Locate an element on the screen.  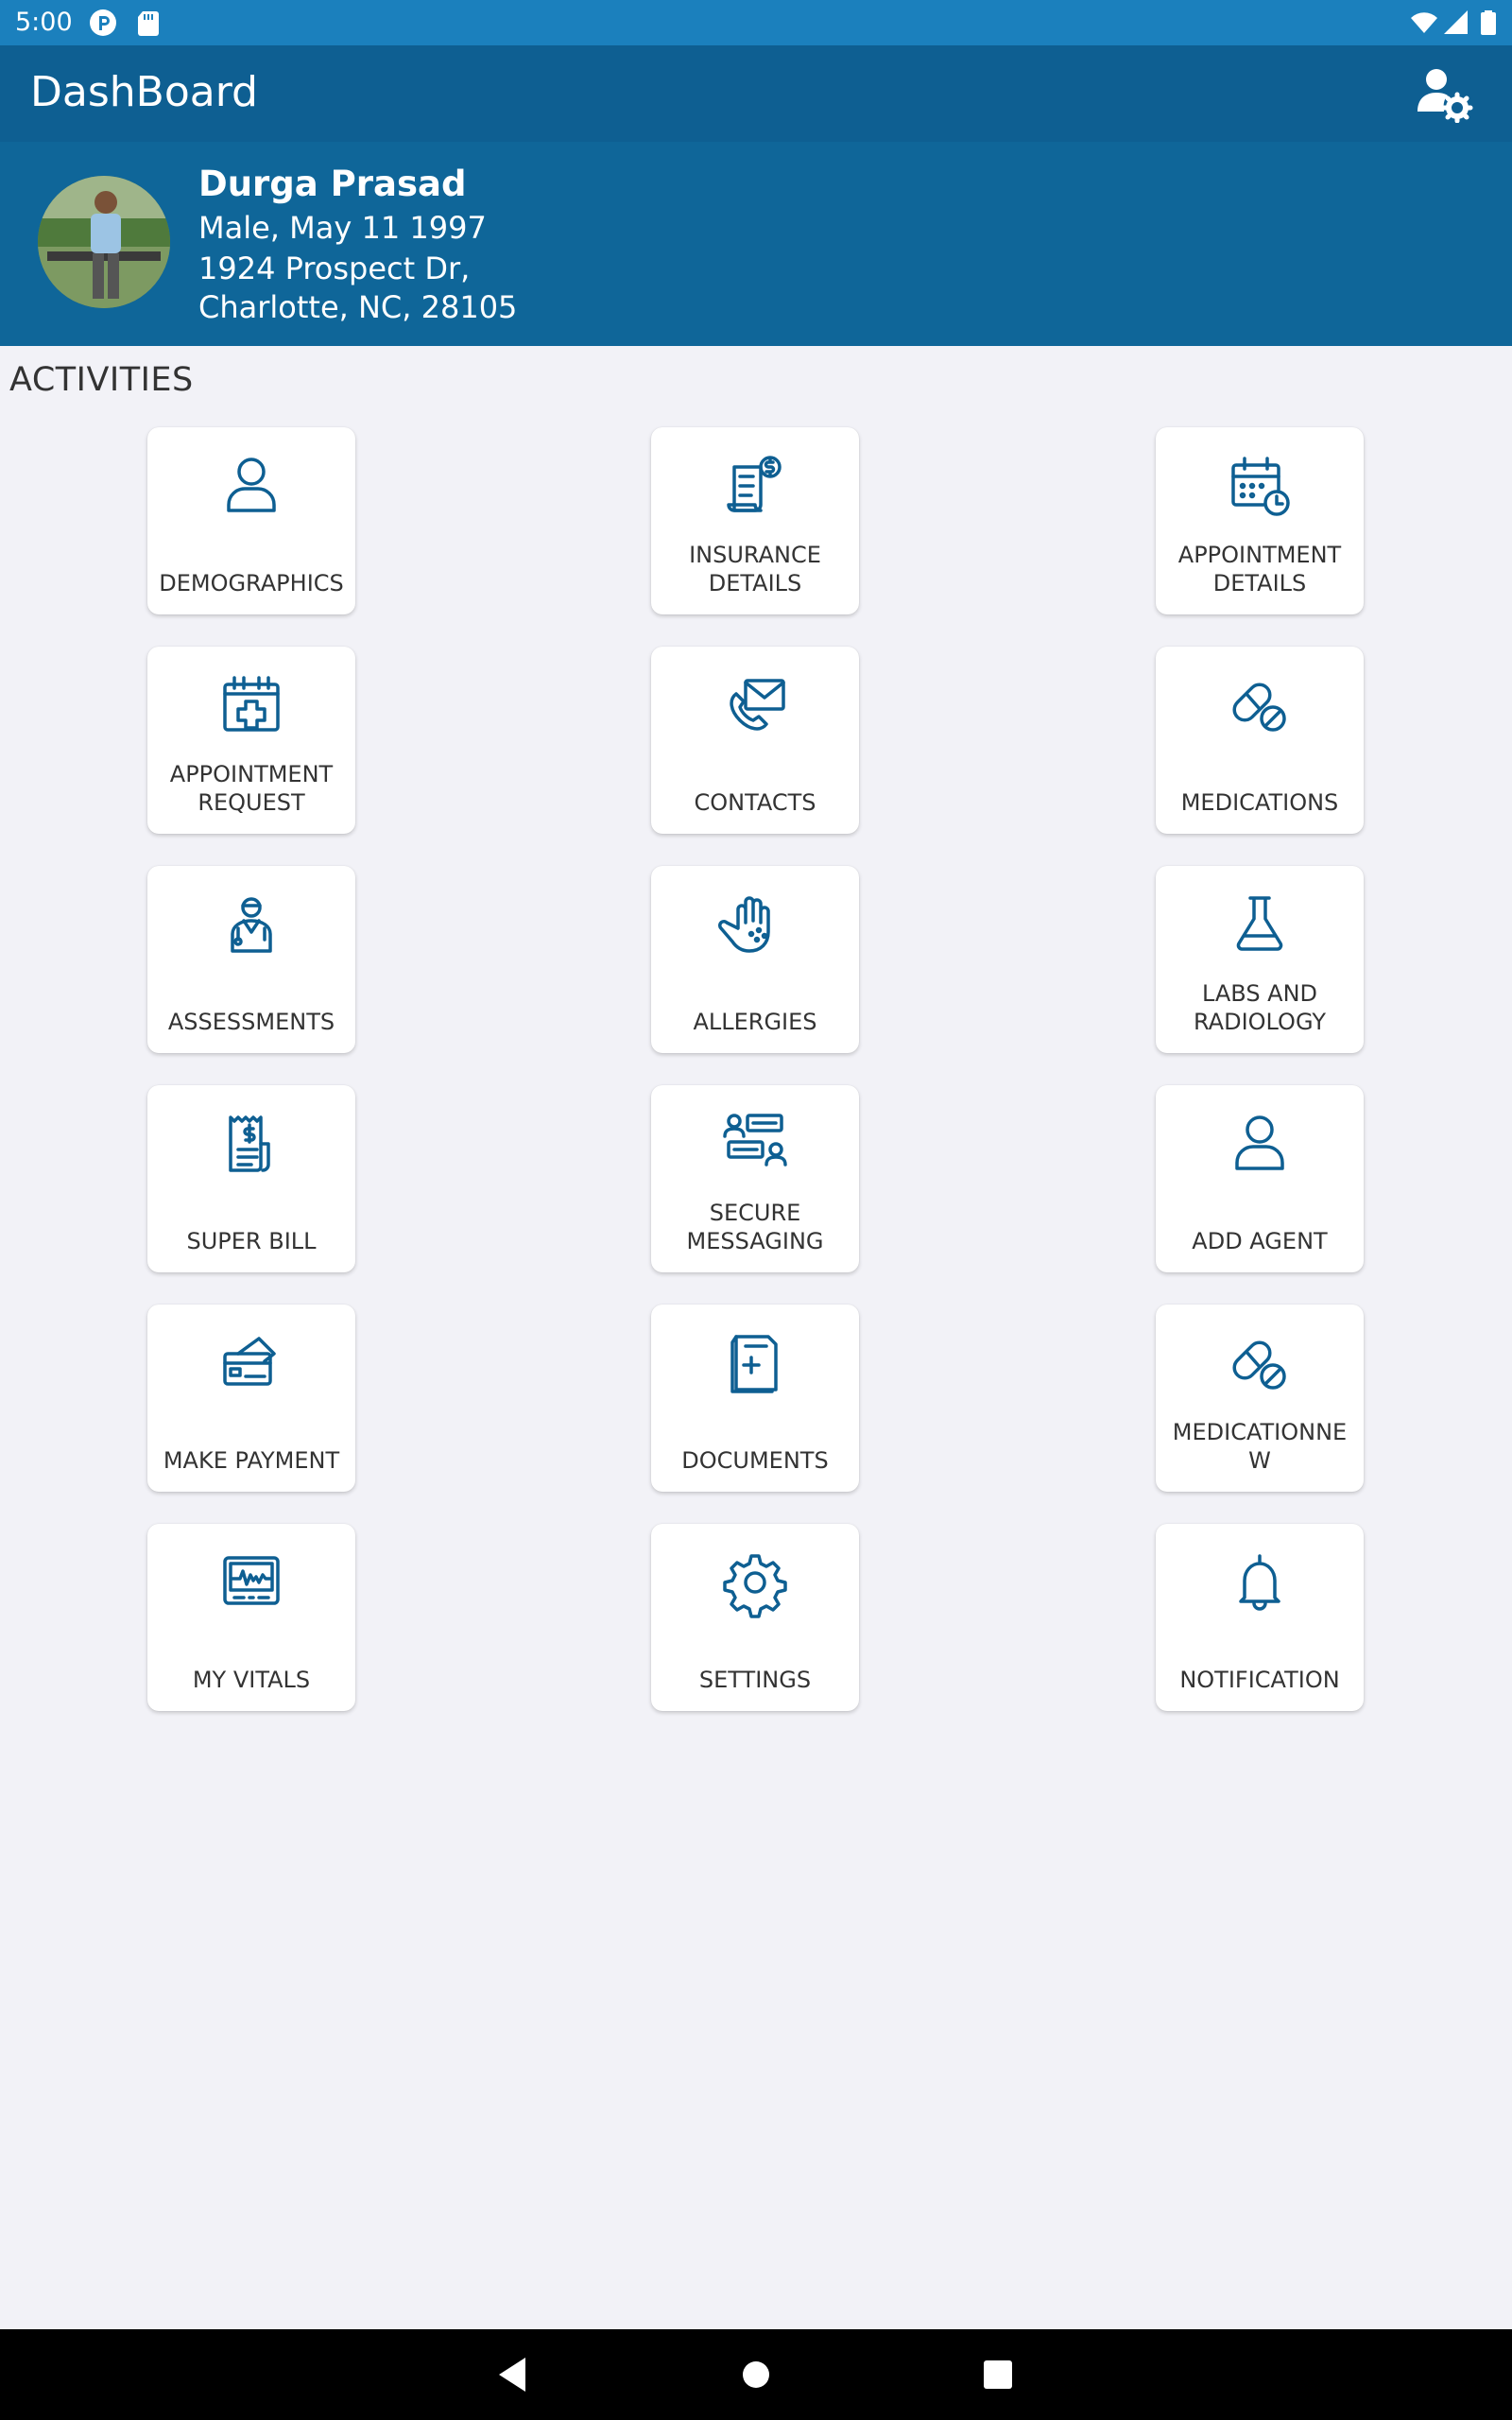
wifi-icon is located at coordinates (1424, 22).